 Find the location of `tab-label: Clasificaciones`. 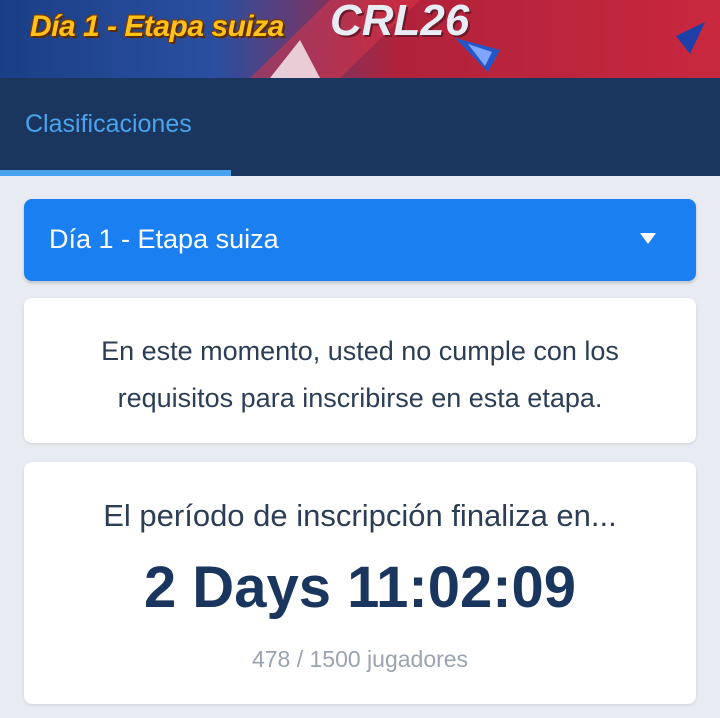

tab-label: Clasificaciones is located at coordinates (108, 124).